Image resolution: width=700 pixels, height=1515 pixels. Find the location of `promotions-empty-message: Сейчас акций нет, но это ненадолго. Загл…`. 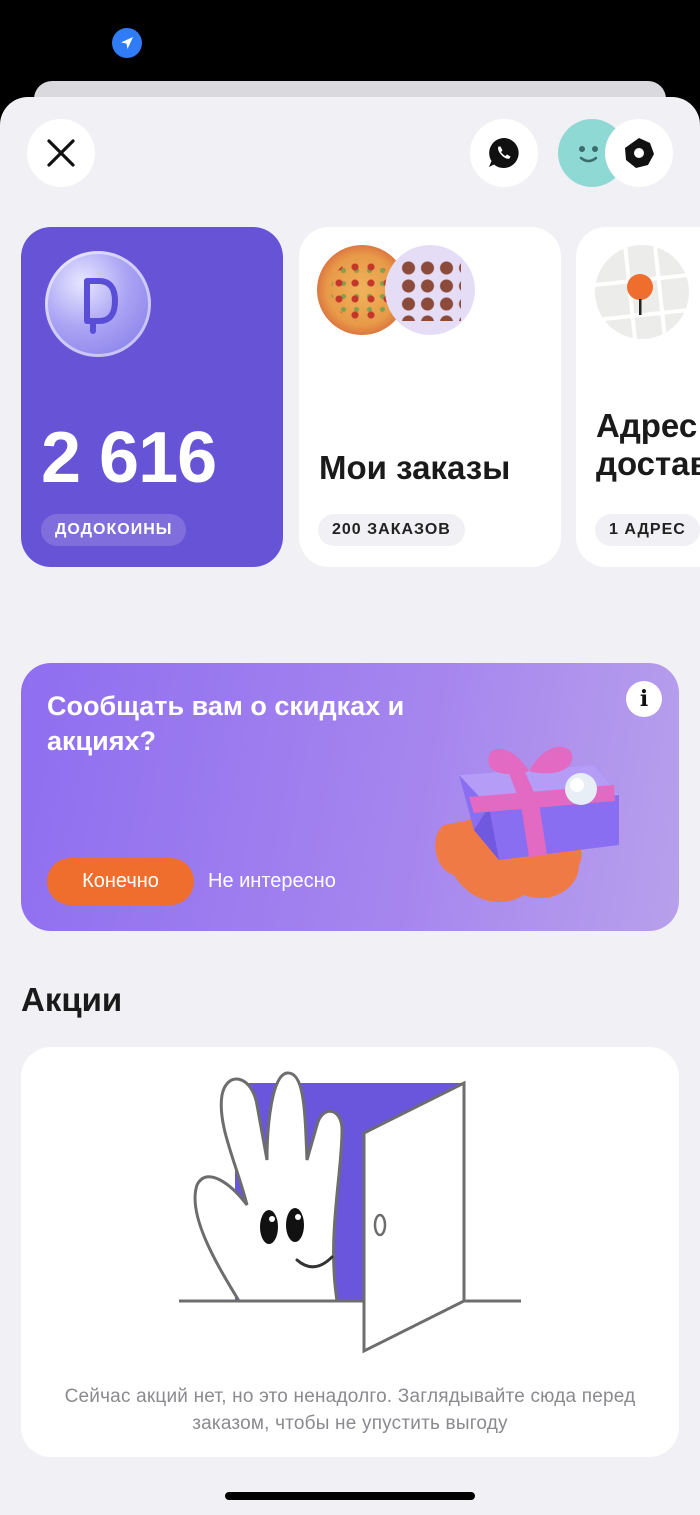

promotions-empty-message: Сейчас акций нет, но это ненадолго. Загл… is located at coordinates (350, 1410).